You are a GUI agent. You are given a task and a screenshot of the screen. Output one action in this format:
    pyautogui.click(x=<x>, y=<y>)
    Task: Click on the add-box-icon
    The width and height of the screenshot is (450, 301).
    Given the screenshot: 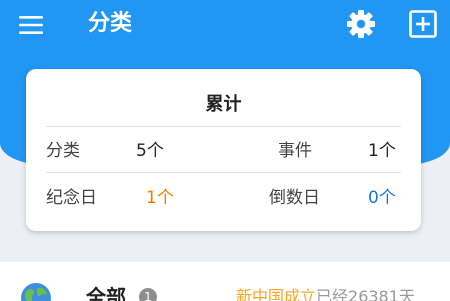 What is the action you would take?
    pyautogui.click(x=423, y=24)
    